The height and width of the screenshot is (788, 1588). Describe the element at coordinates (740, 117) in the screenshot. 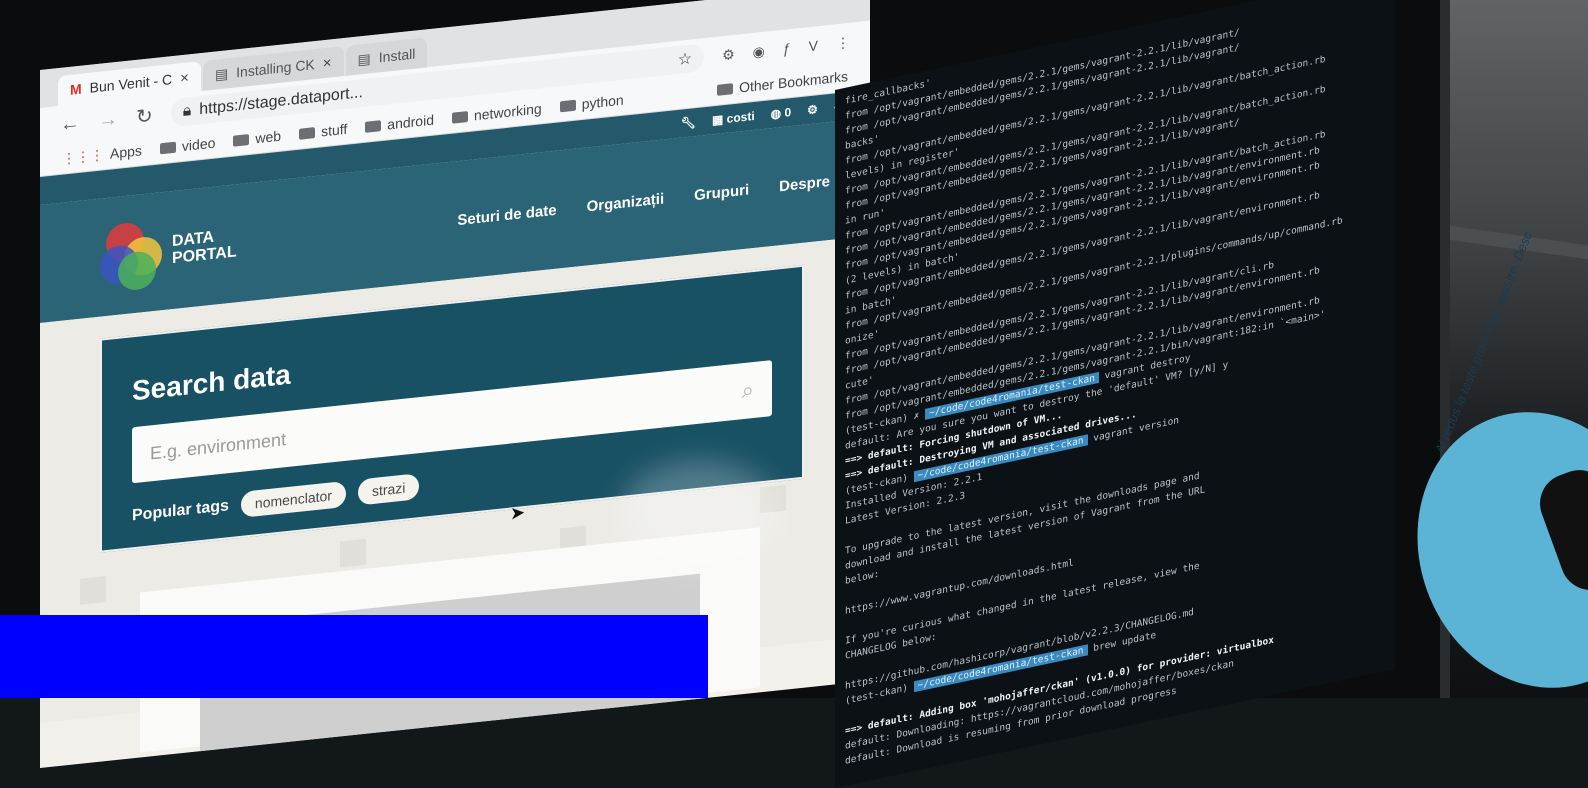

I see `username: costi` at that location.